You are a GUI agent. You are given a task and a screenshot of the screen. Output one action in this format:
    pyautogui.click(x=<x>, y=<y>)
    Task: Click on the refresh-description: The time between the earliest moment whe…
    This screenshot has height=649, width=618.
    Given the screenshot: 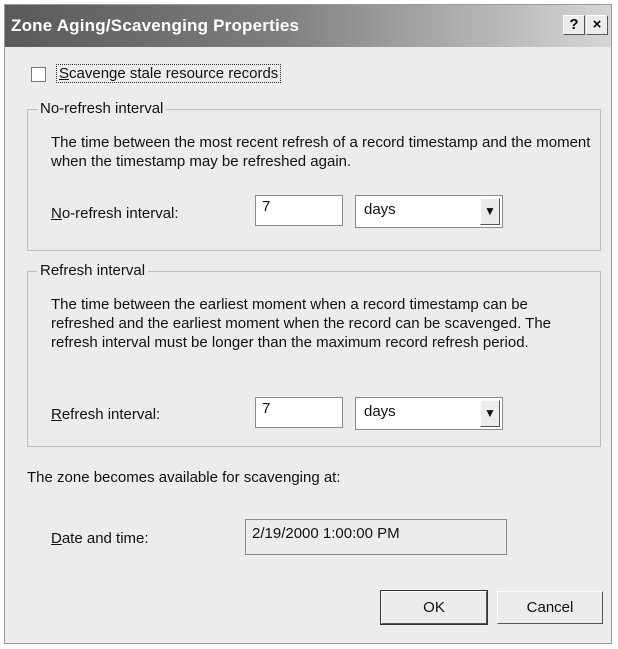 What is the action you would take?
    pyautogui.click(x=301, y=323)
    